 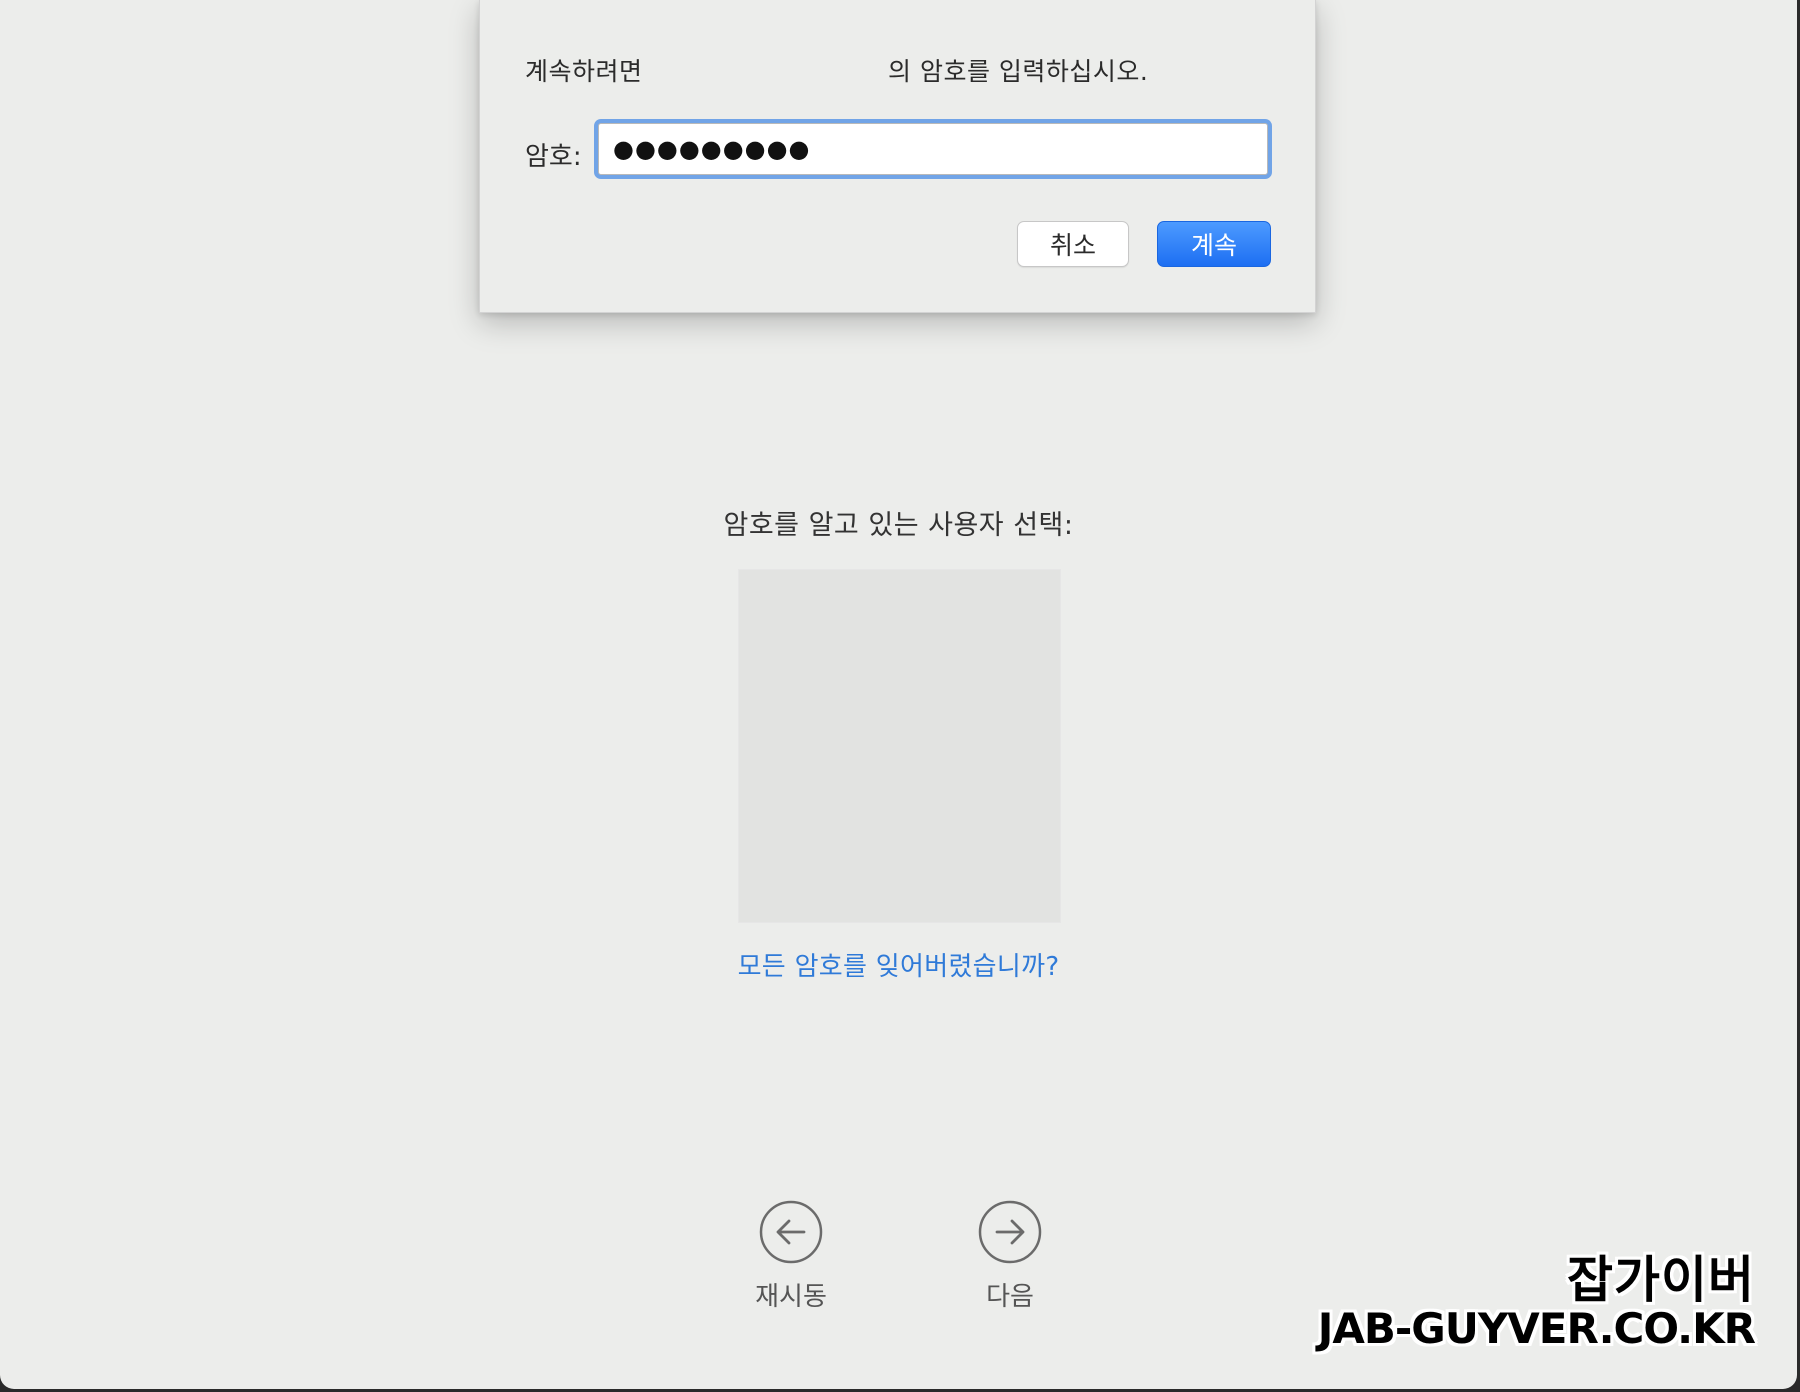 What do you see at coordinates (1214, 244) in the screenshot?
I see `continue-button: 계속` at bounding box center [1214, 244].